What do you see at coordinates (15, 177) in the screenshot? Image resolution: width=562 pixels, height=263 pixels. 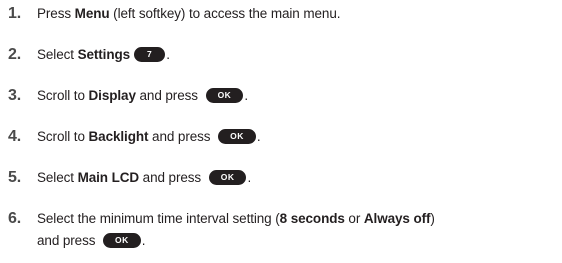 I see `step-number: 5.` at bounding box center [15, 177].